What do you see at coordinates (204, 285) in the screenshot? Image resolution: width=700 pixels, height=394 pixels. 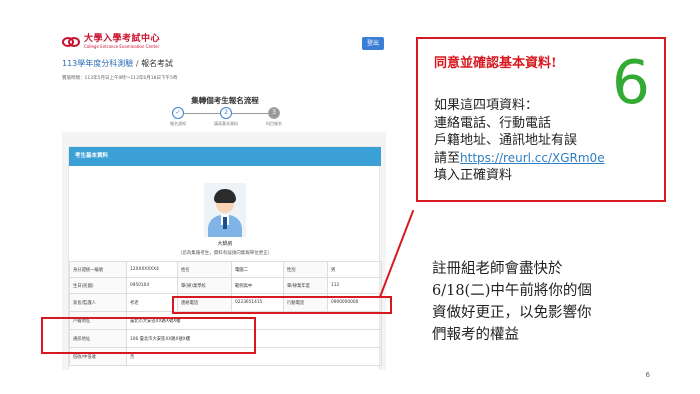 I see `school-label: 畢(肄)業學校` at bounding box center [204, 285].